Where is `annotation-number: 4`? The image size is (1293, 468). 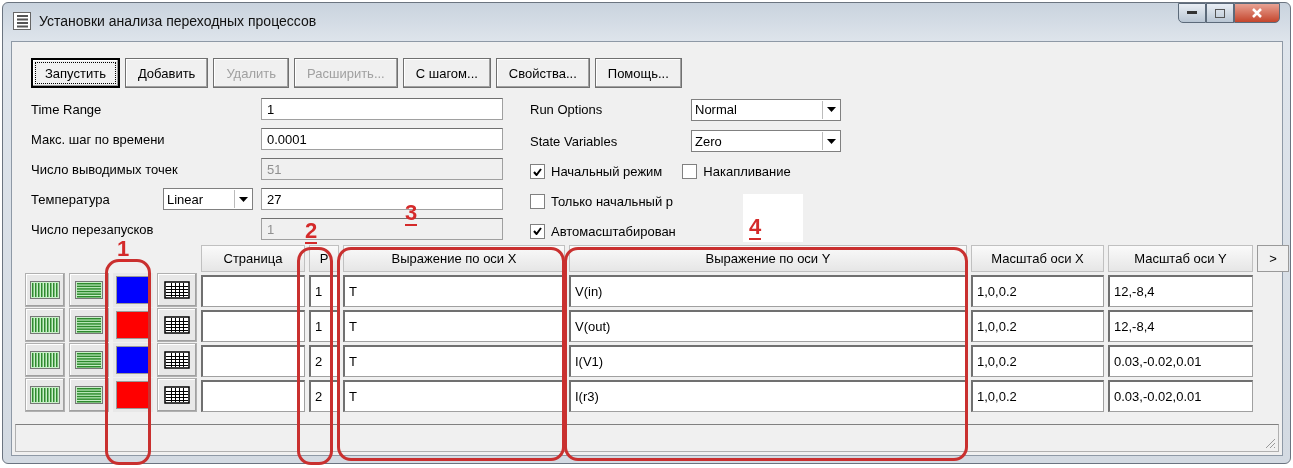 annotation-number: 4 is located at coordinates (755, 228).